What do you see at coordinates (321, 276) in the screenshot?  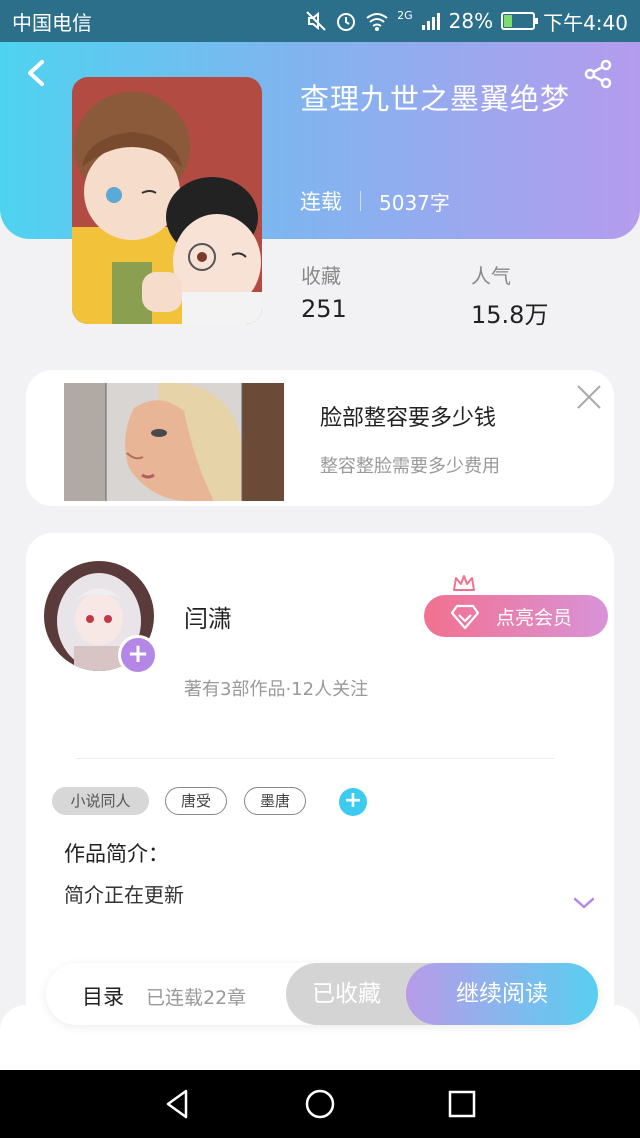 I see `favorites-label: 收藏` at bounding box center [321, 276].